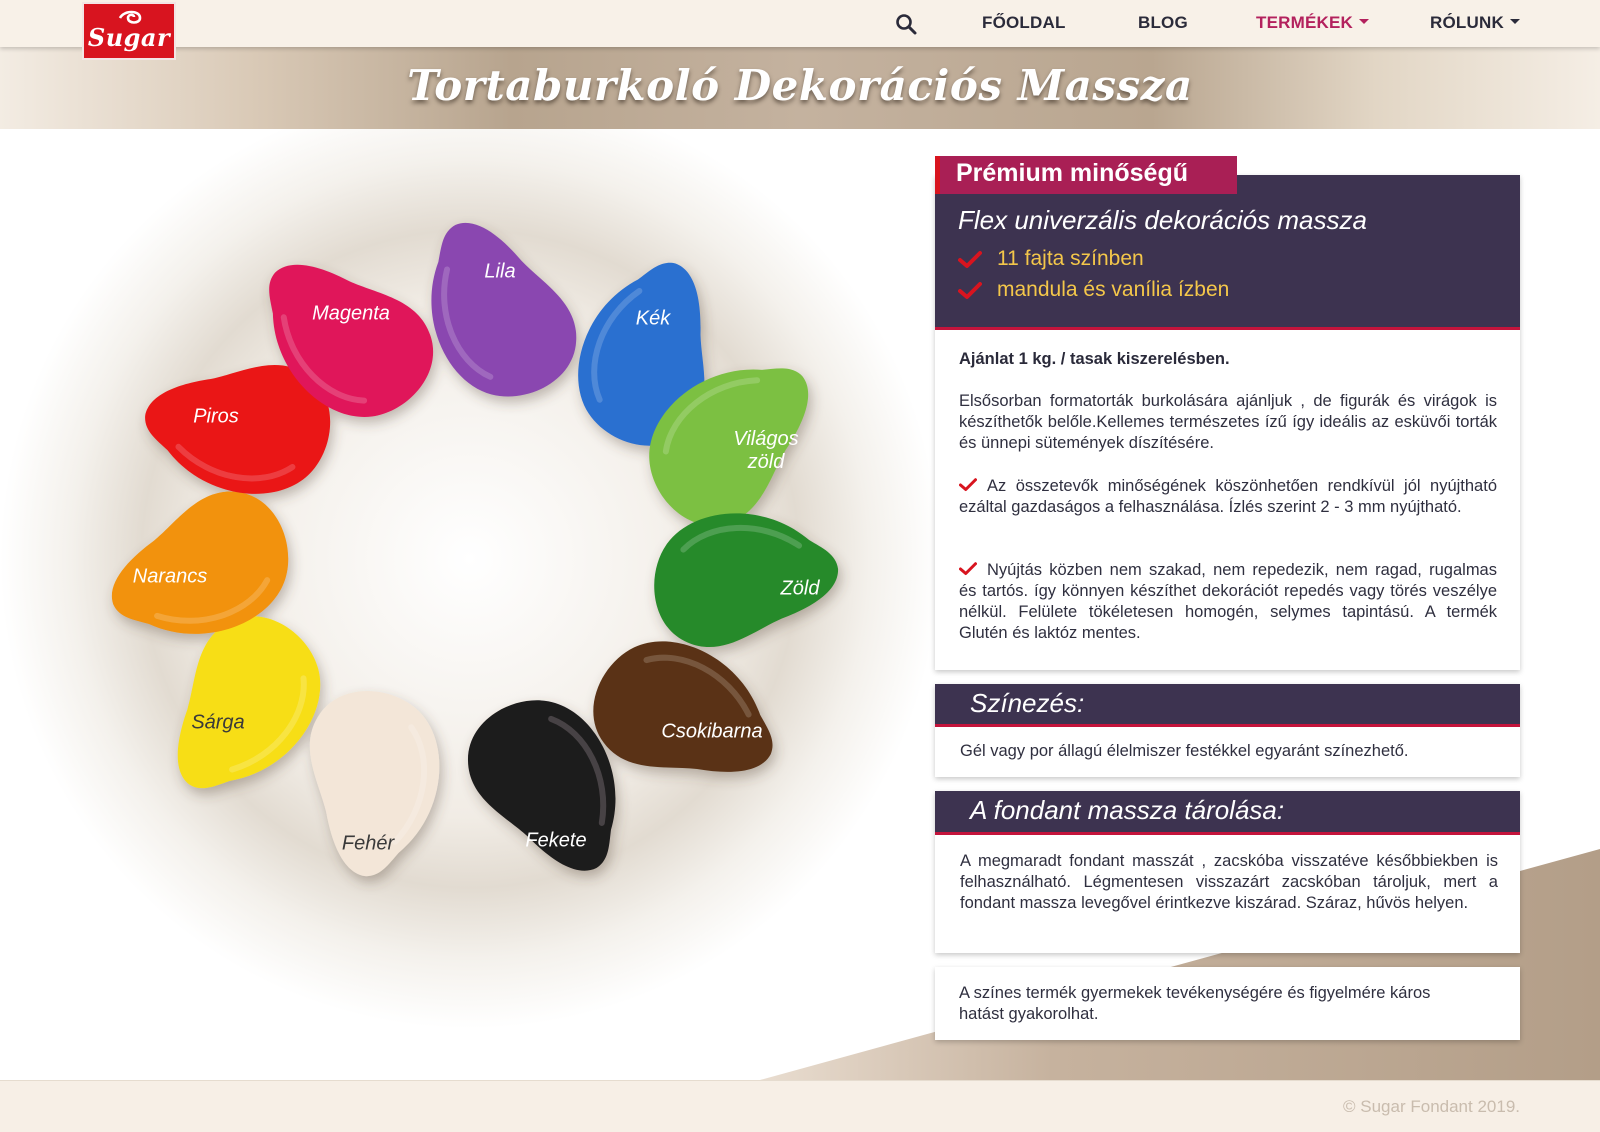 The width and height of the screenshot is (1600, 1132). I want to click on color-label: Lila, so click(500, 271).